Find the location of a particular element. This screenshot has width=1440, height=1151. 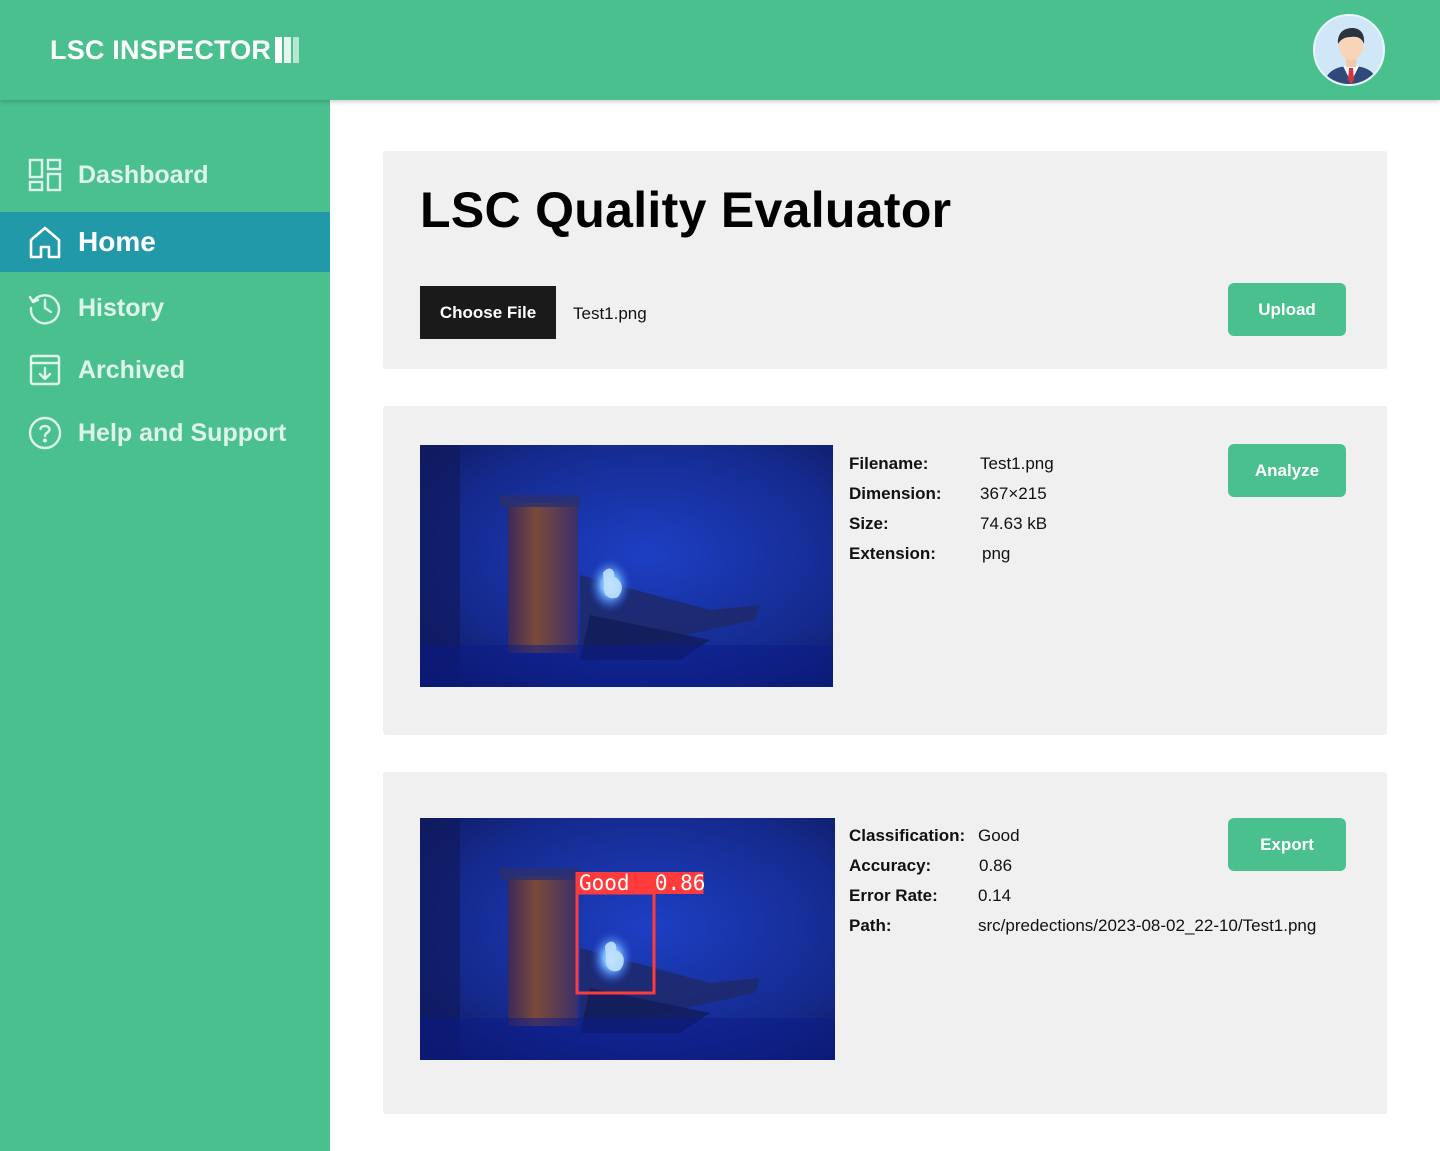

analyze-button: Analyze is located at coordinates (1287, 470).